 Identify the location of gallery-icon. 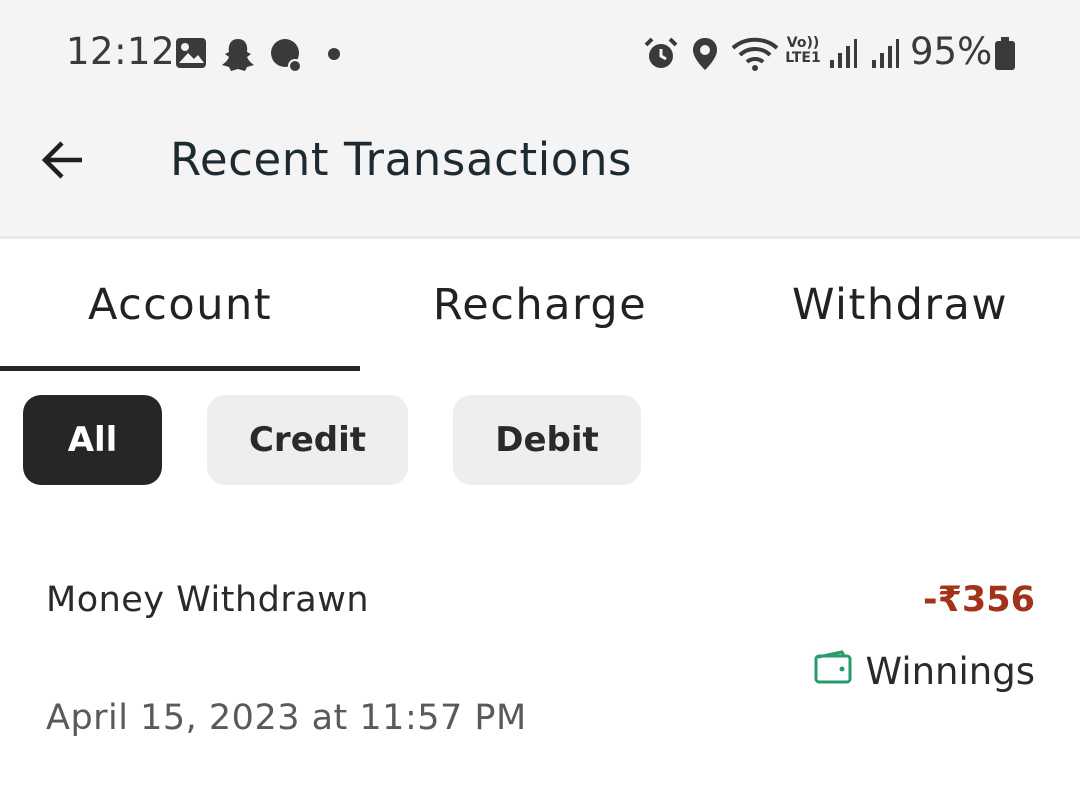
(191, 55).